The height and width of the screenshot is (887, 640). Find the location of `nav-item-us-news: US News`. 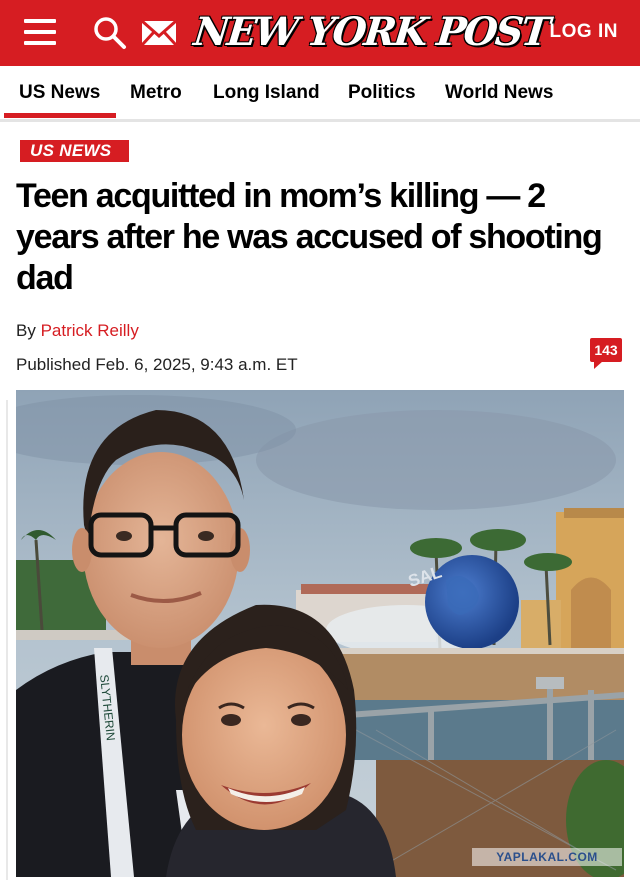

nav-item-us-news: US News is located at coordinates (59, 93).